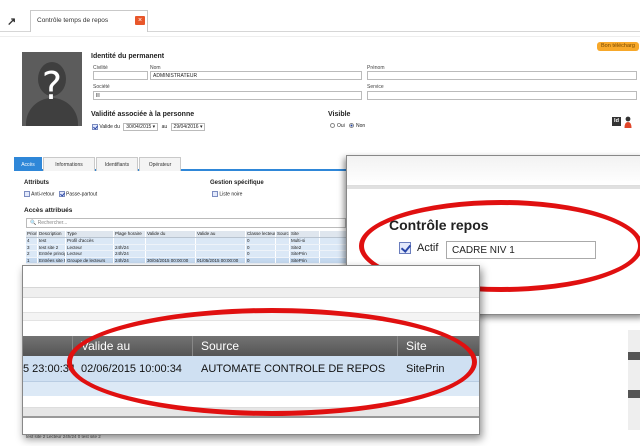 This screenshot has width=640, height=446. I want to click on liste-noire-label: Liste noire, so click(231, 194).